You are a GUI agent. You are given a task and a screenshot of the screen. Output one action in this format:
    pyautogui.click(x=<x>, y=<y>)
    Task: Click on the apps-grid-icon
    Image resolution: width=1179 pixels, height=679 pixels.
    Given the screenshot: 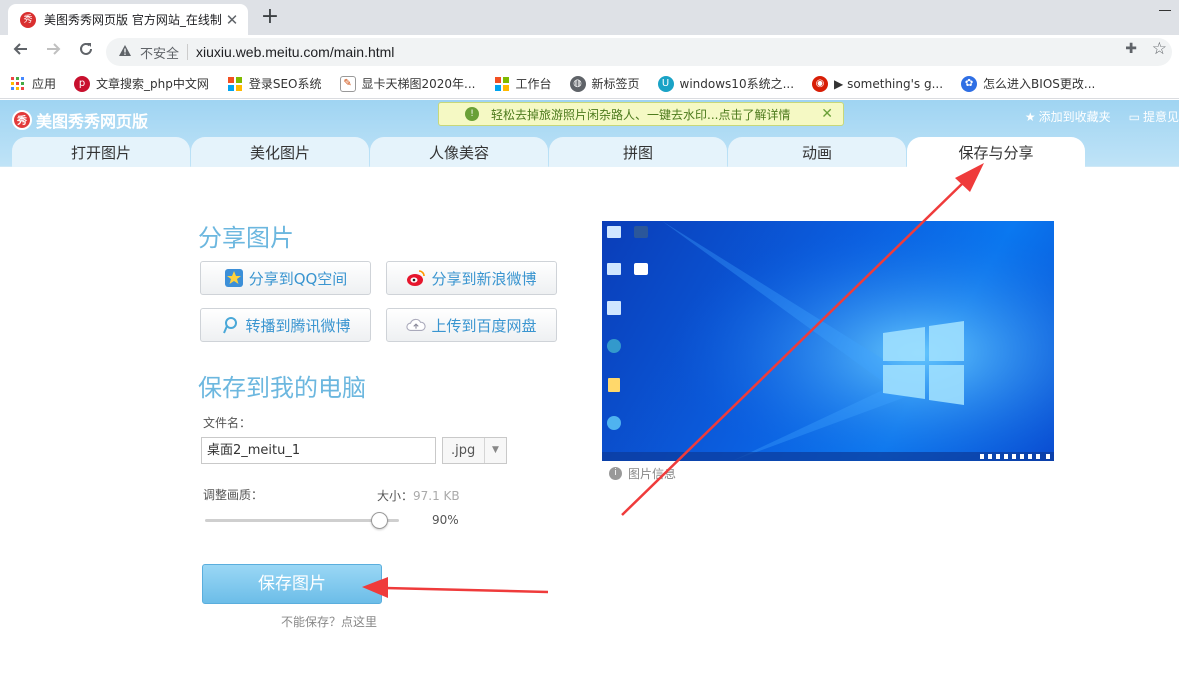 What is the action you would take?
    pyautogui.click(x=18, y=84)
    